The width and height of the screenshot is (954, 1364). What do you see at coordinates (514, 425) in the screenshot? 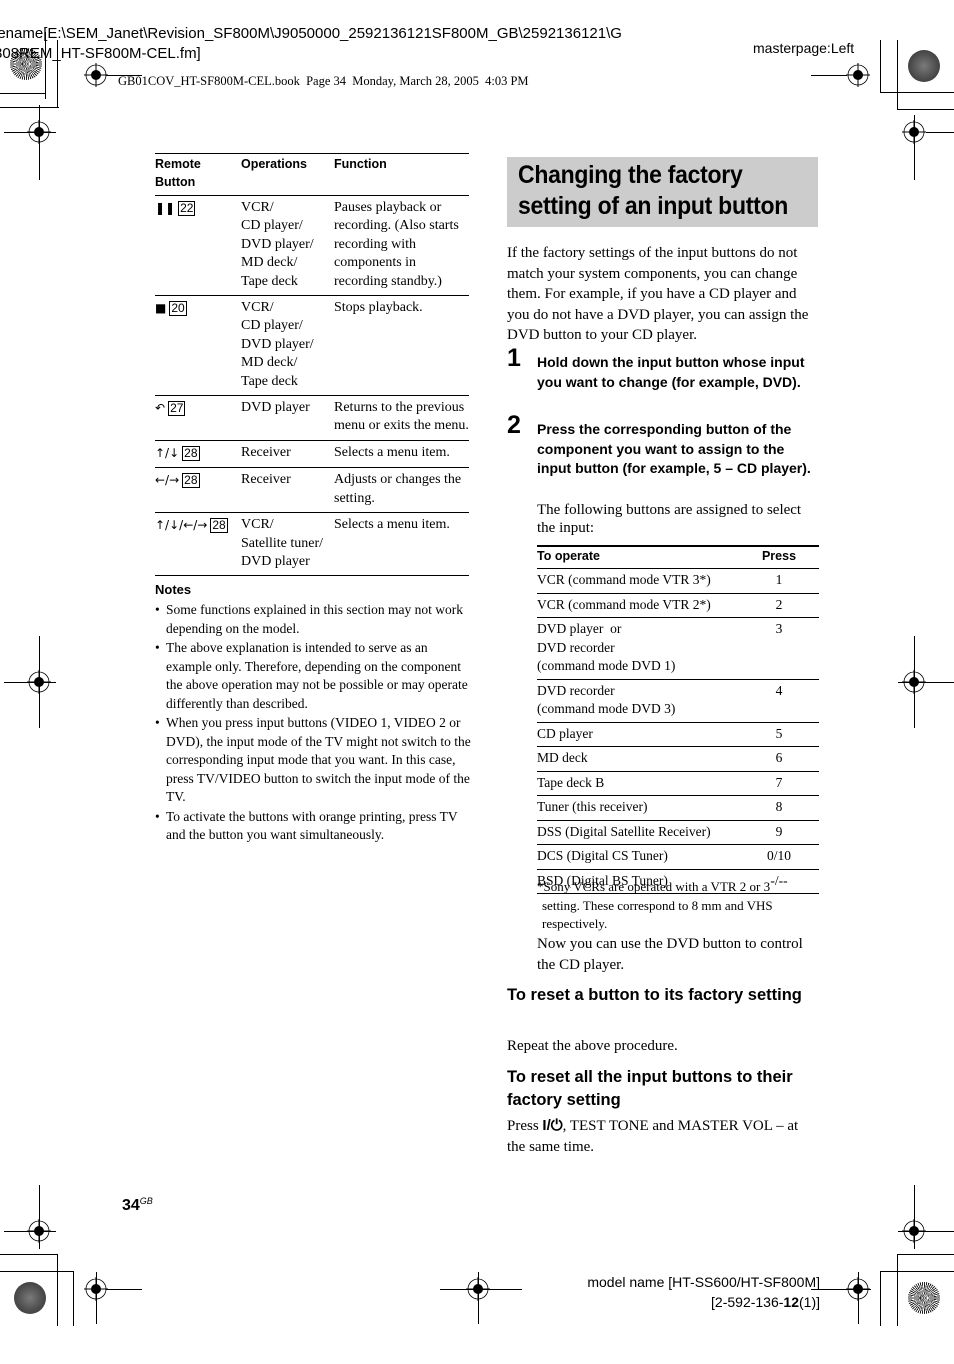
I see `step-number-2: 2` at bounding box center [514, 425].